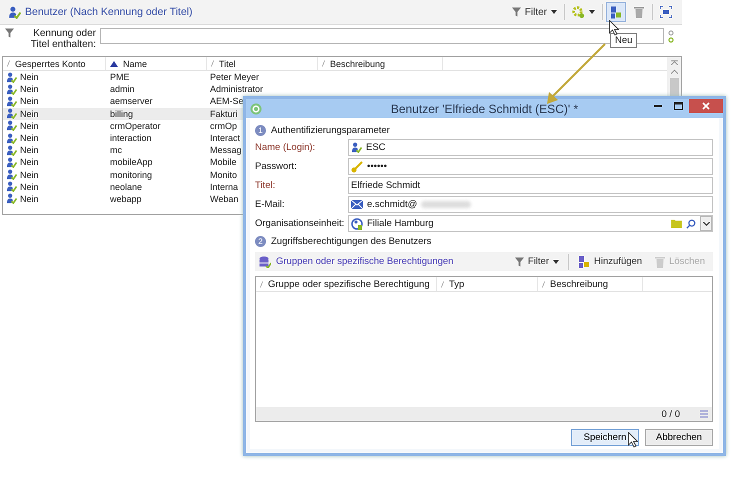 The image size is (750, 481). I want to click on table-cell: crmOp, so click(223, 125).